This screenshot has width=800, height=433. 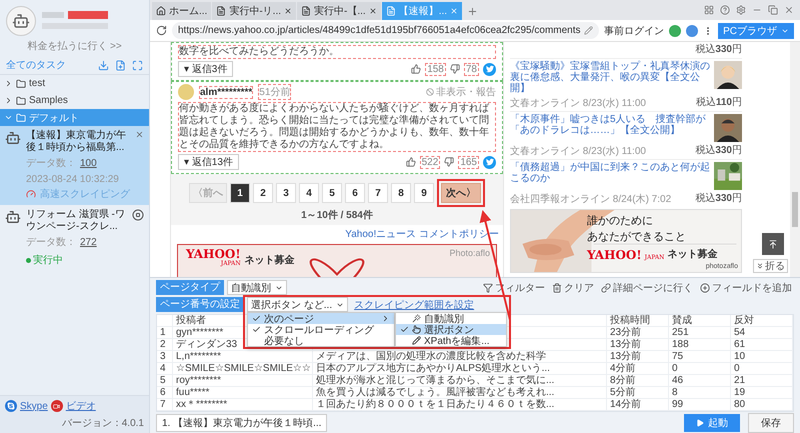 What do you see at coordinates (309, 193) in the screenshot?
I see `page-button: 4` at bounding box center [309, 193].